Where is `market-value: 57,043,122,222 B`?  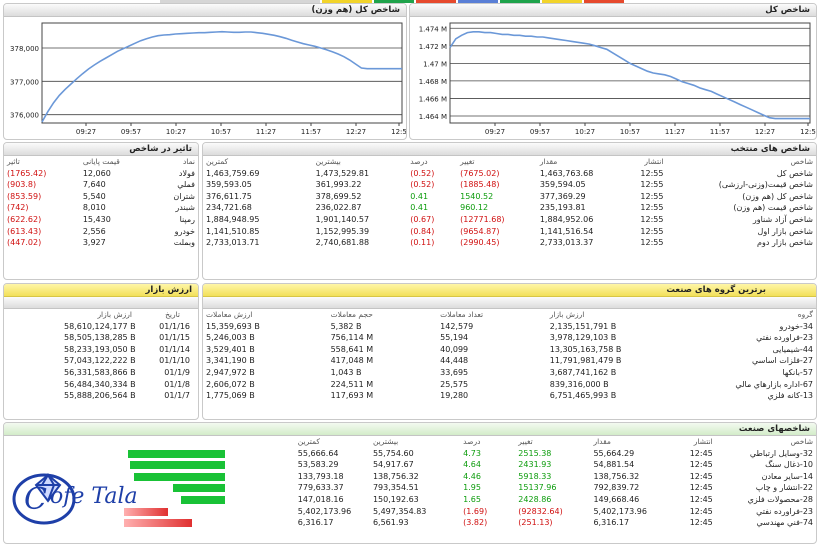 market-value: 57,043,122,222 B is located at coordinates (100, 361).